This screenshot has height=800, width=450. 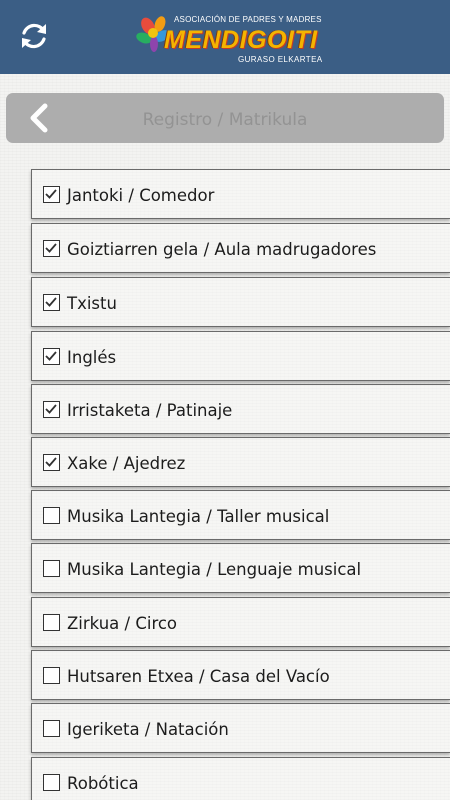 I want to click on back-button, so click(x=39, y=118).